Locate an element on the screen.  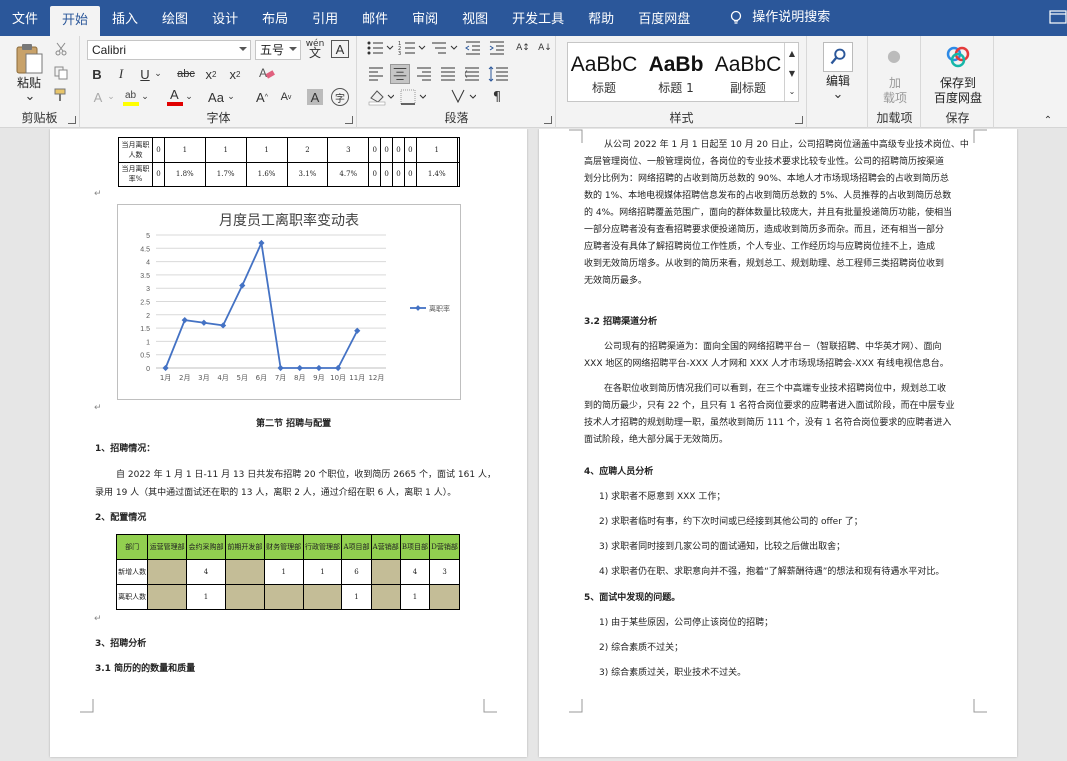
multilevel-list-icon is located at coordinates (444, 48).